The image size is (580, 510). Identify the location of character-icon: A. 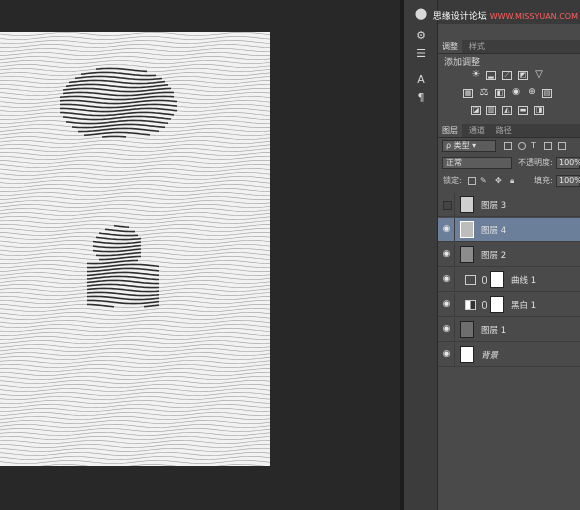
(421, 80).